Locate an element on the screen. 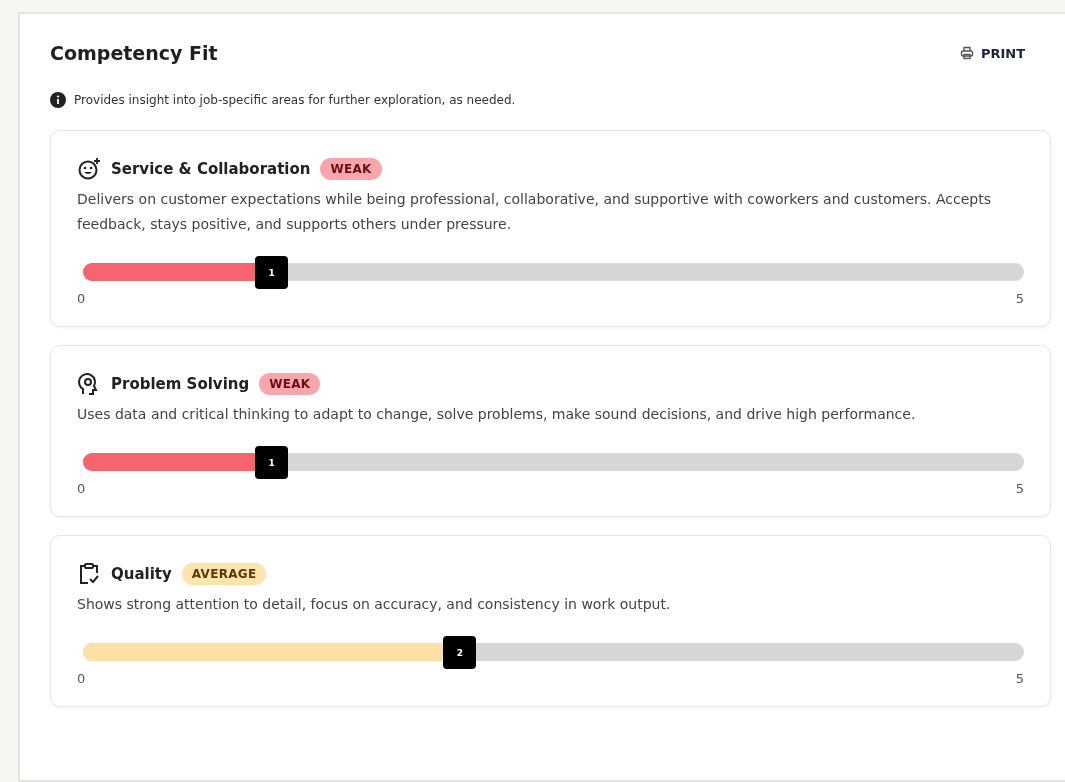 The image size is (1065, 782). competency-description: Shows strong attention to detail, focus on accuracy, and consistency in work output. is located at coordinates (374, 604).